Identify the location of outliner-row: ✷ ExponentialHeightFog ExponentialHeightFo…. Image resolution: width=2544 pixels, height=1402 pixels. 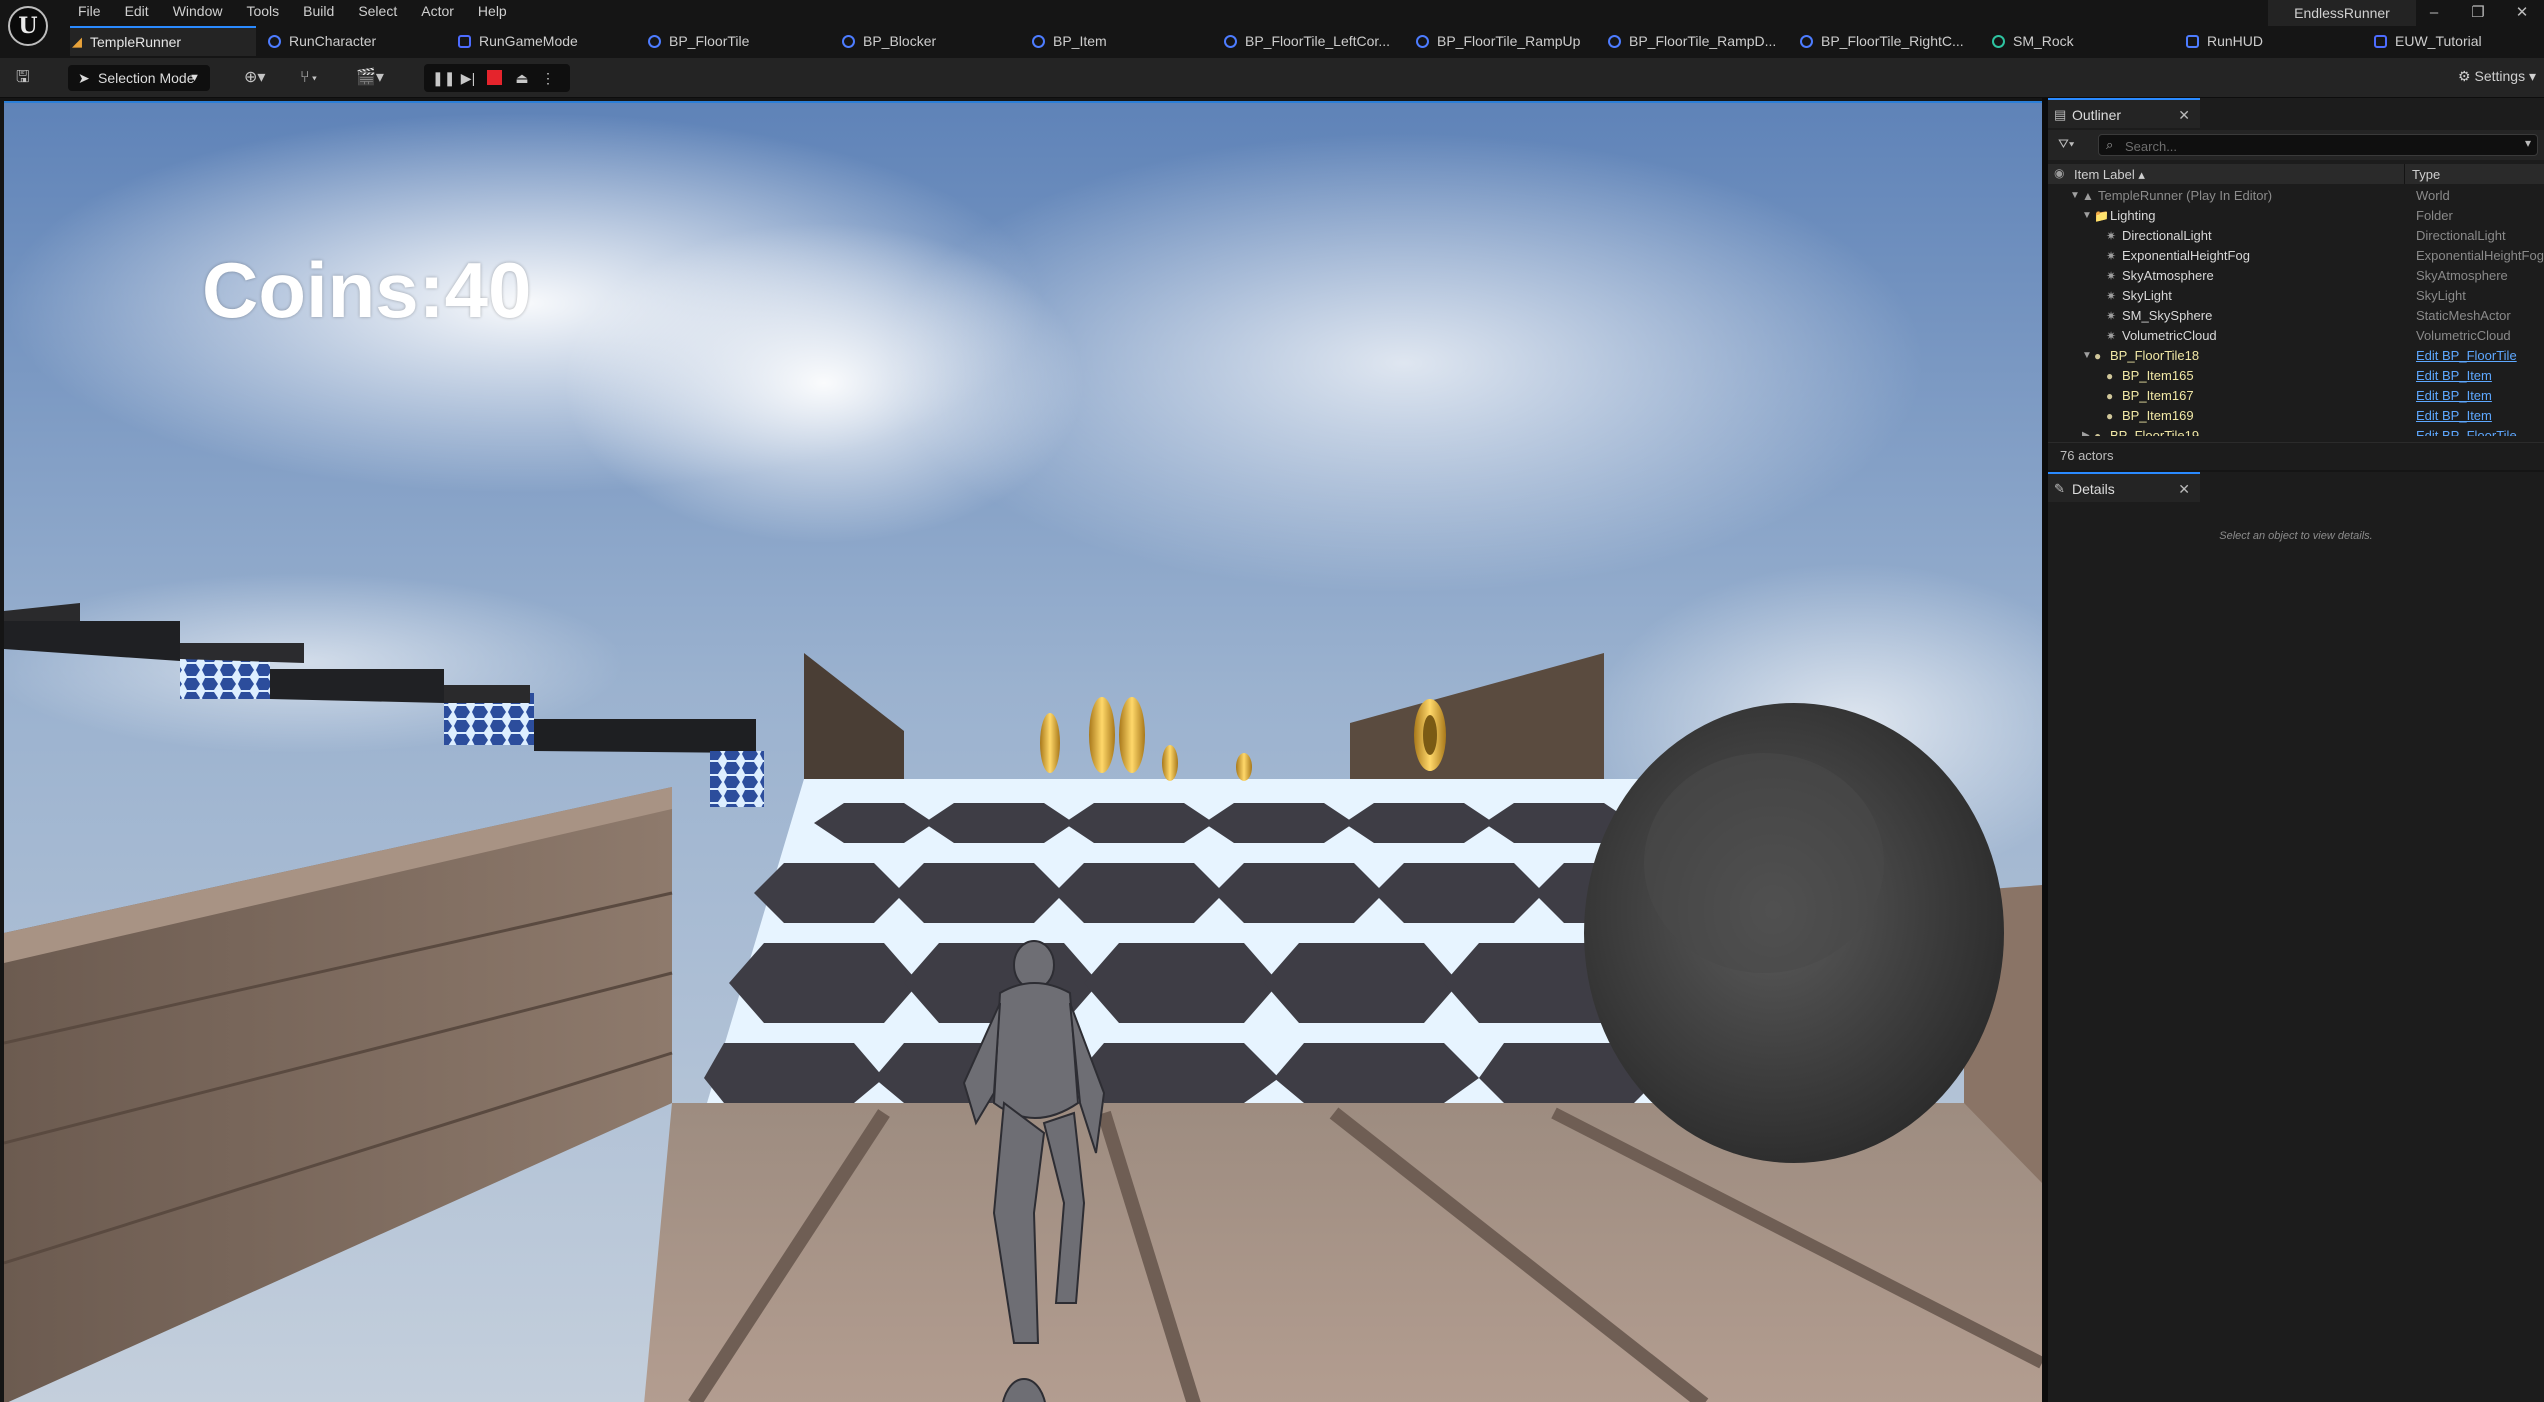
(2296, 256).